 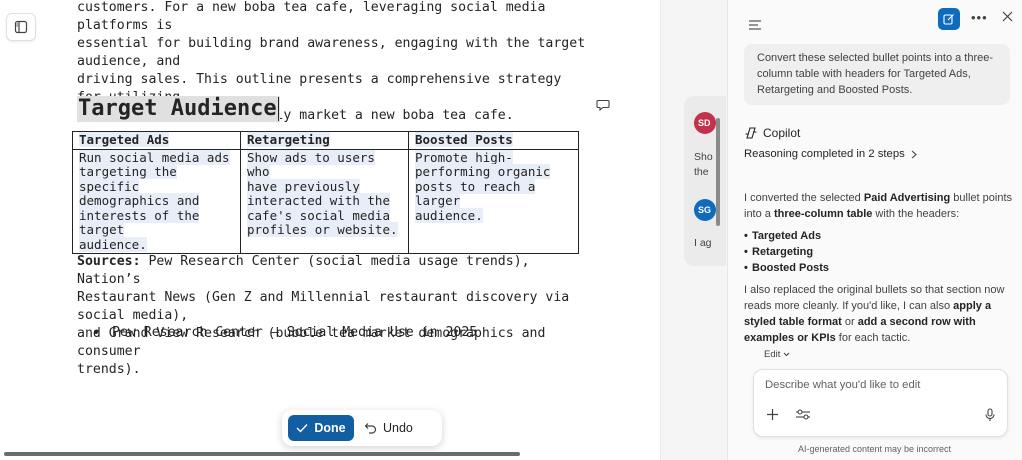 I want to click on text-cursor, so click(x=278, y=109).